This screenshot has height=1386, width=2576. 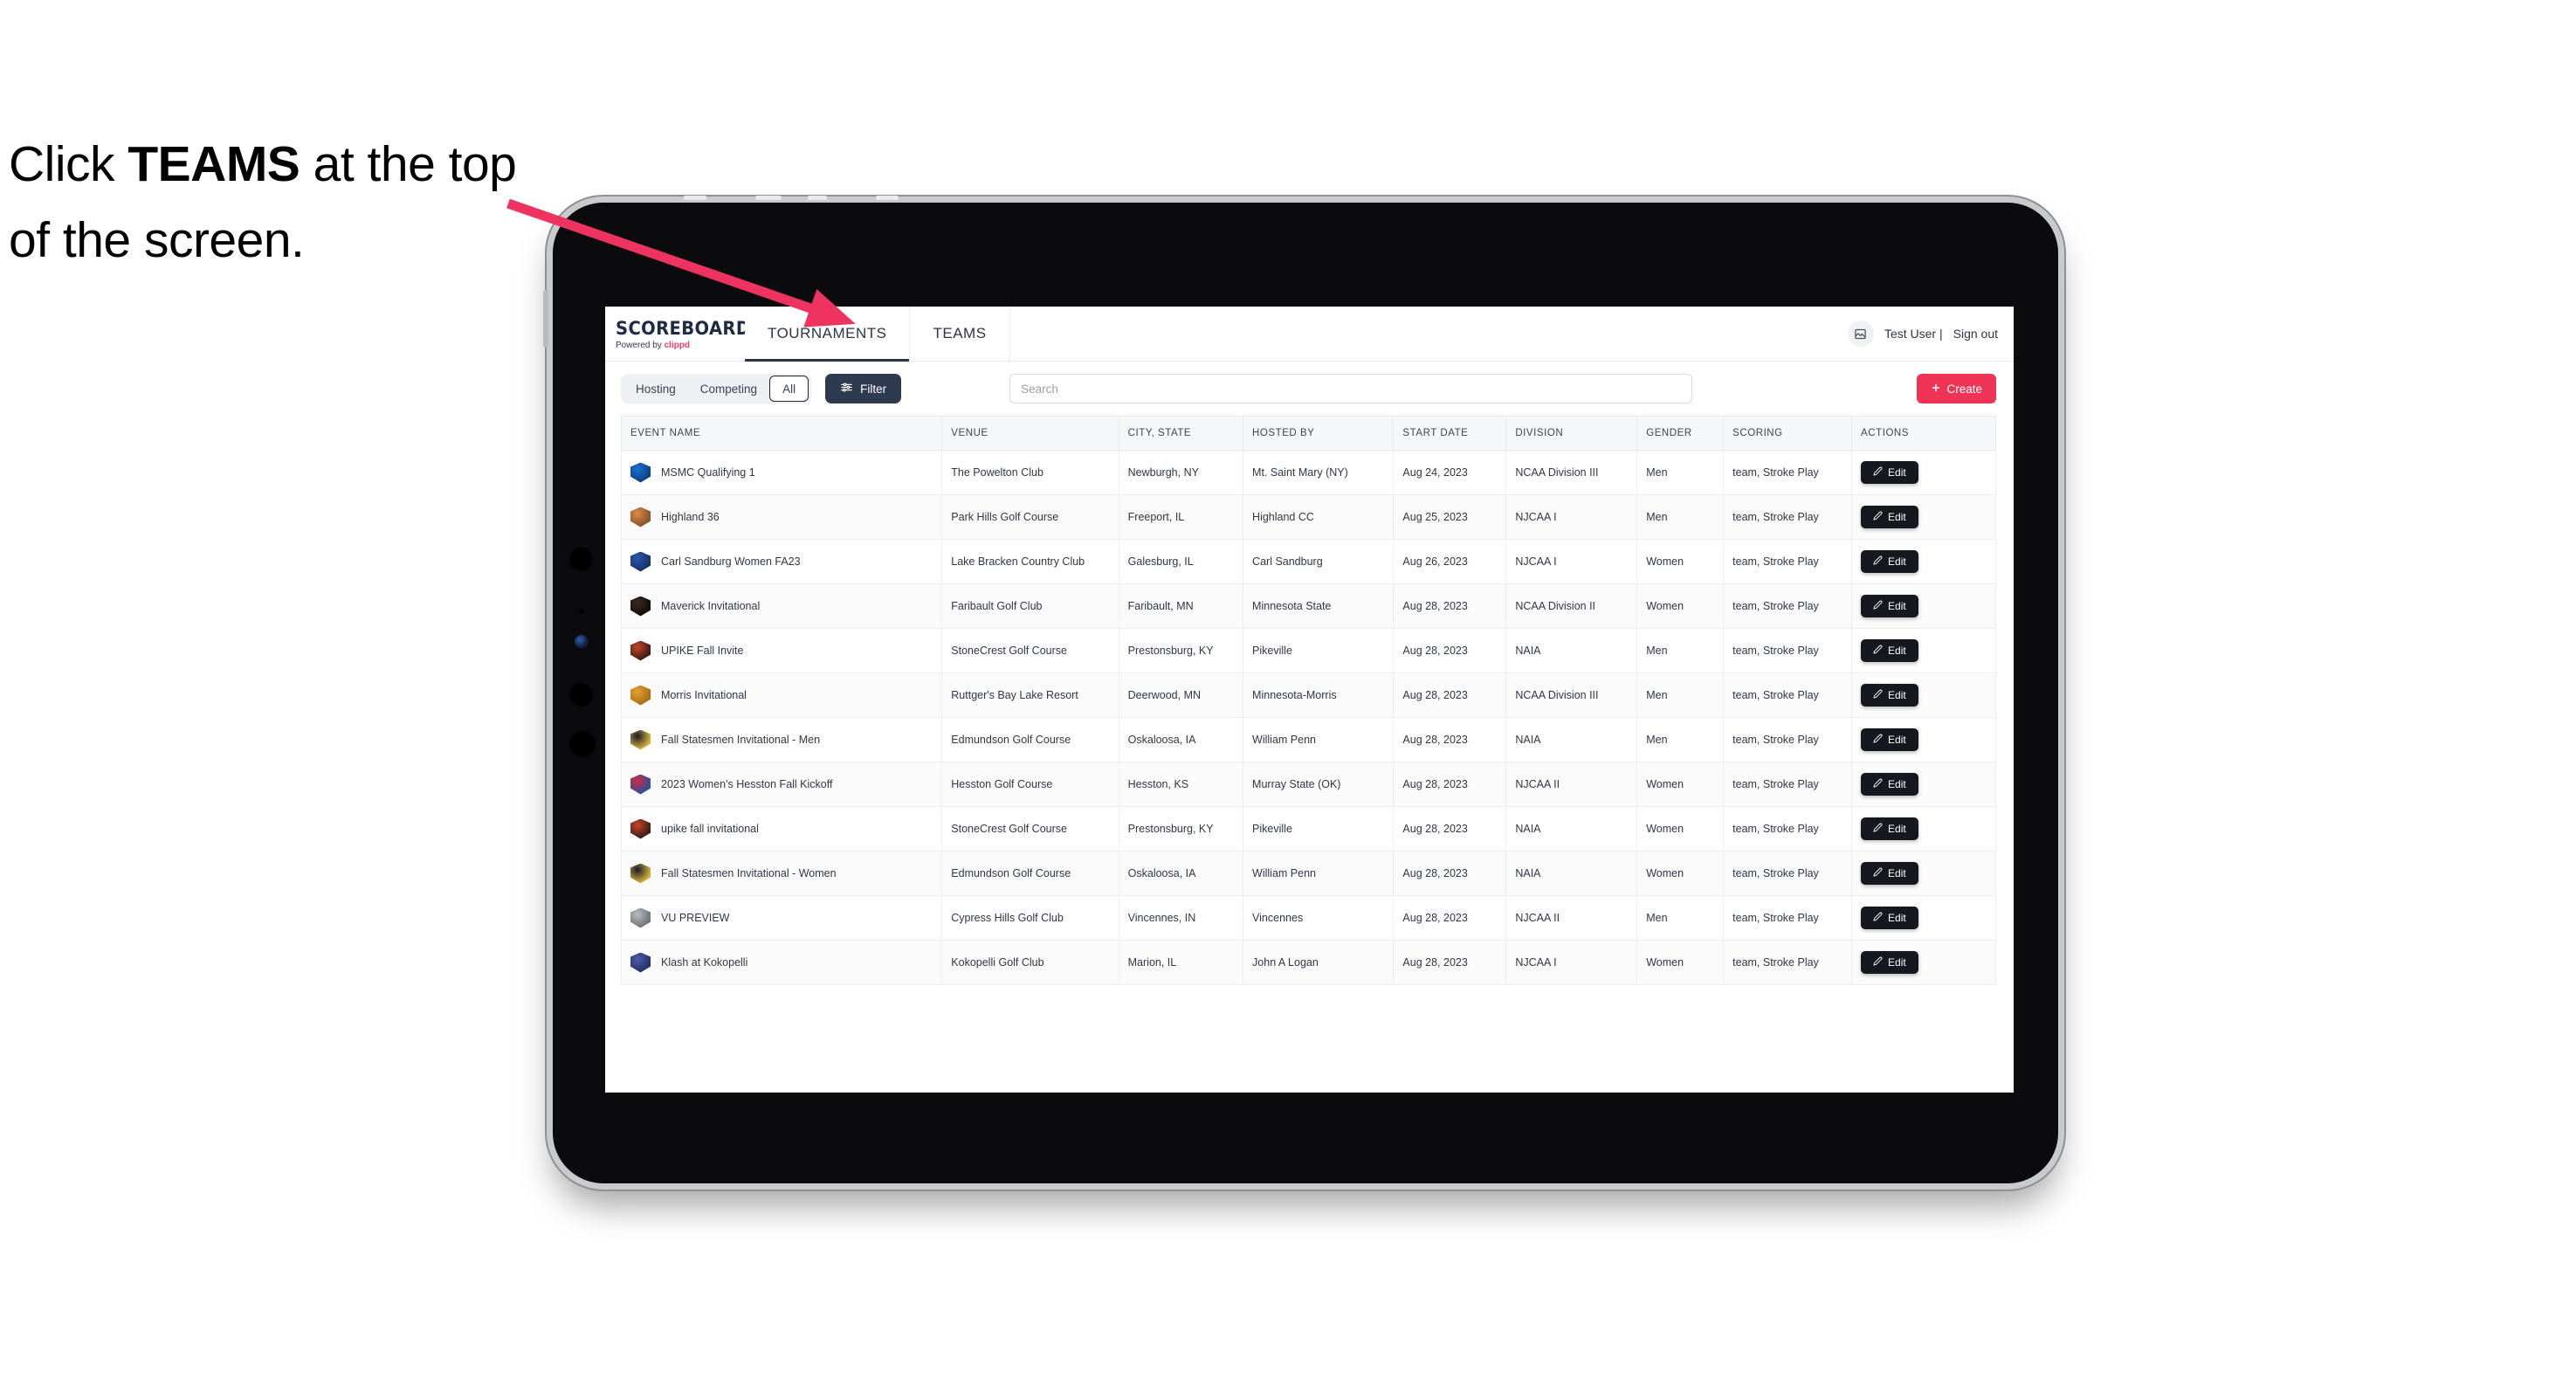 I want to click on logo-brand-name: clippd, so click(x=677, y=345).